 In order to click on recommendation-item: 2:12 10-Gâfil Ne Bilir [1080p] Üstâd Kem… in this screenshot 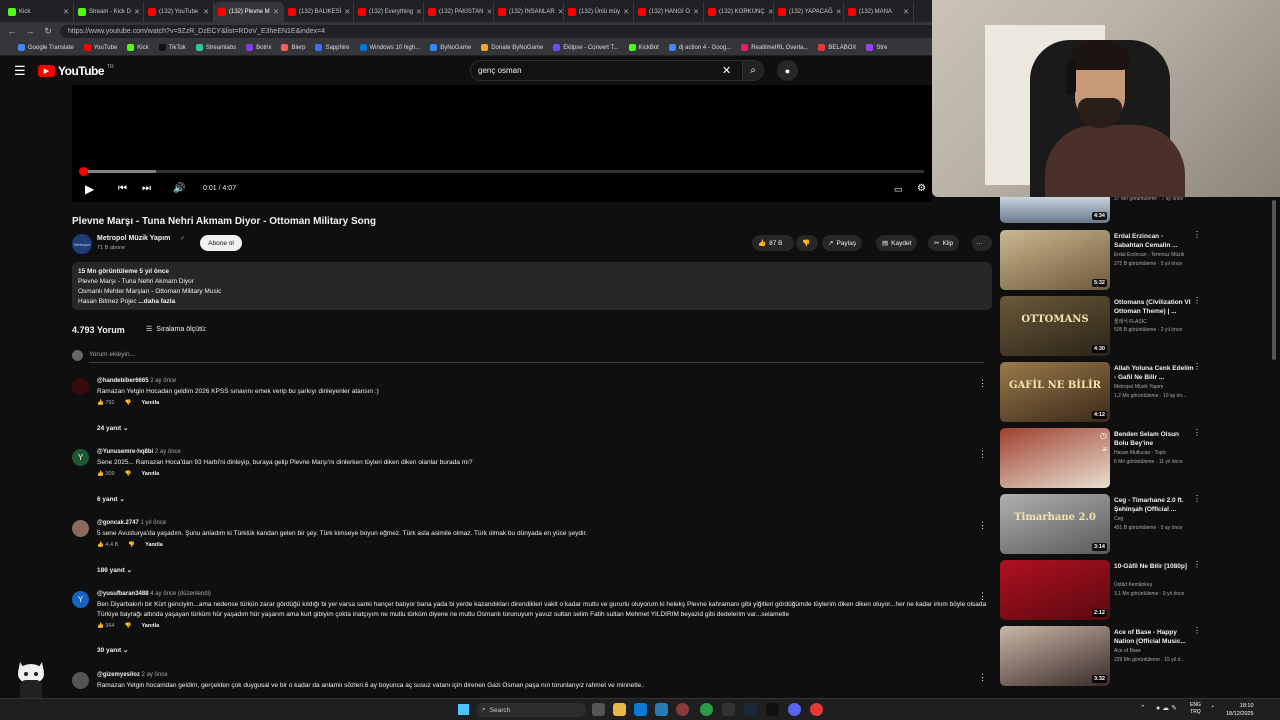, I will do `click(1102, 590)`.